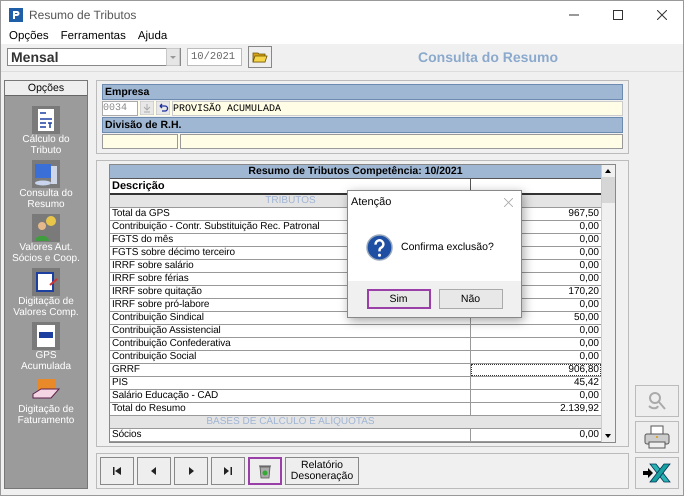  Describe the element at coordinates (290, 200) in the screenshot. I see `section-header: TRIBUTOS` at that location.